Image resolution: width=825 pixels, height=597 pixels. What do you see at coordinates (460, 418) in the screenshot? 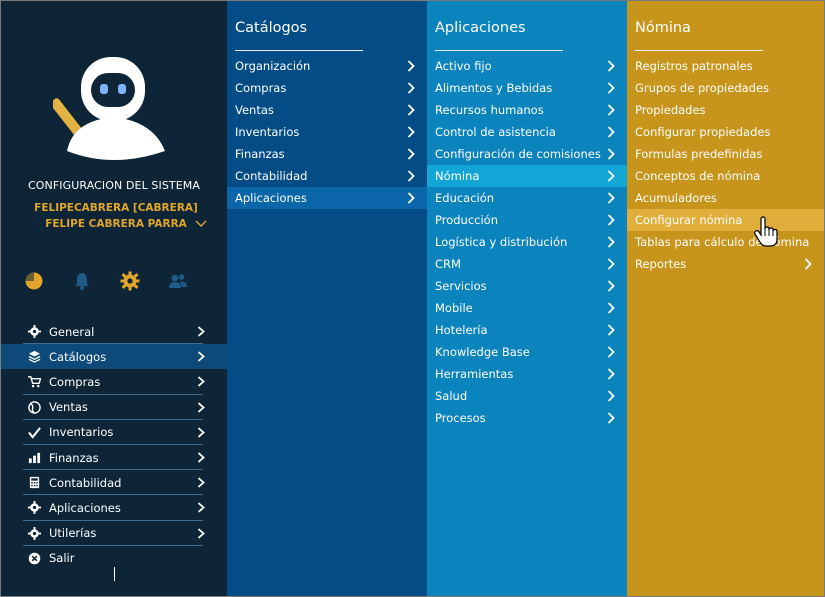
I see `menu-item-label: Procesos` at bounding box center [460, 418].